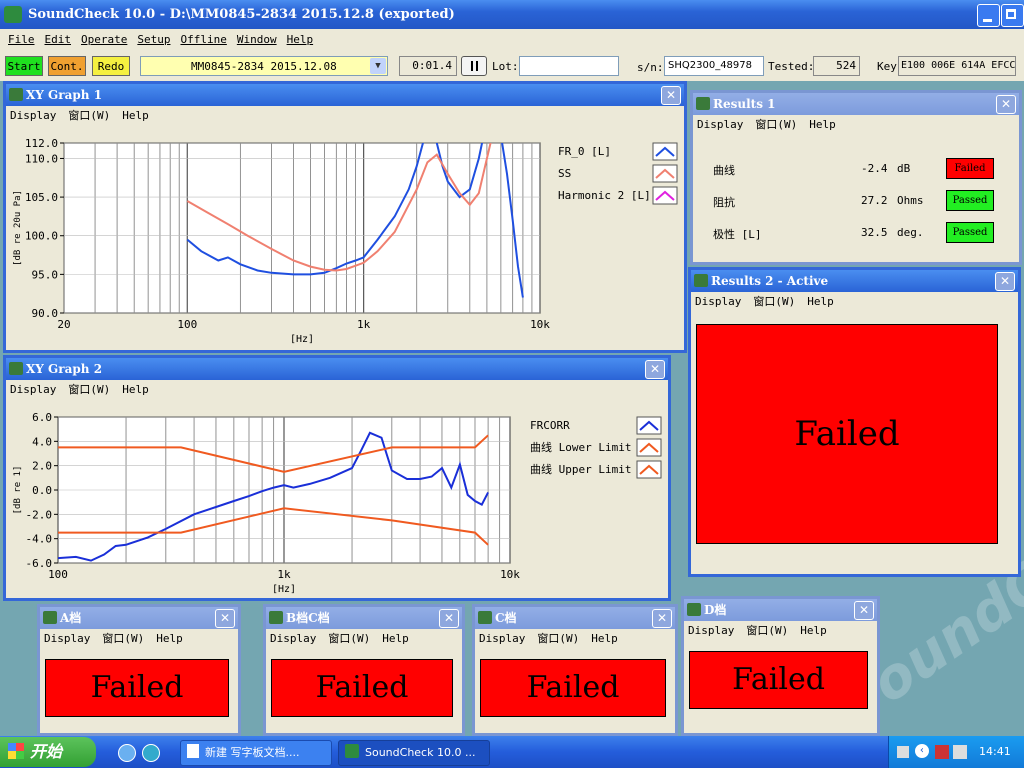  What do you see at coordinates (737, 234) in the screenshot?
I see `result-name: 极性 [L]` at bounding box center [737, 234].